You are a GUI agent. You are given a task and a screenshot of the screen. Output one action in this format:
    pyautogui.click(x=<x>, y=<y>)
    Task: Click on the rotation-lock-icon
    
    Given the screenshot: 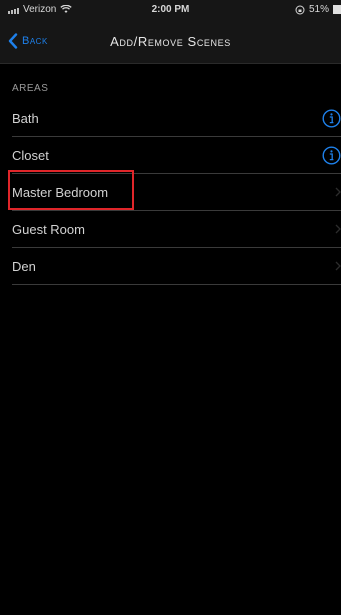 What is the action you would take?
    pyautogui.click(x=300, y=9)
    